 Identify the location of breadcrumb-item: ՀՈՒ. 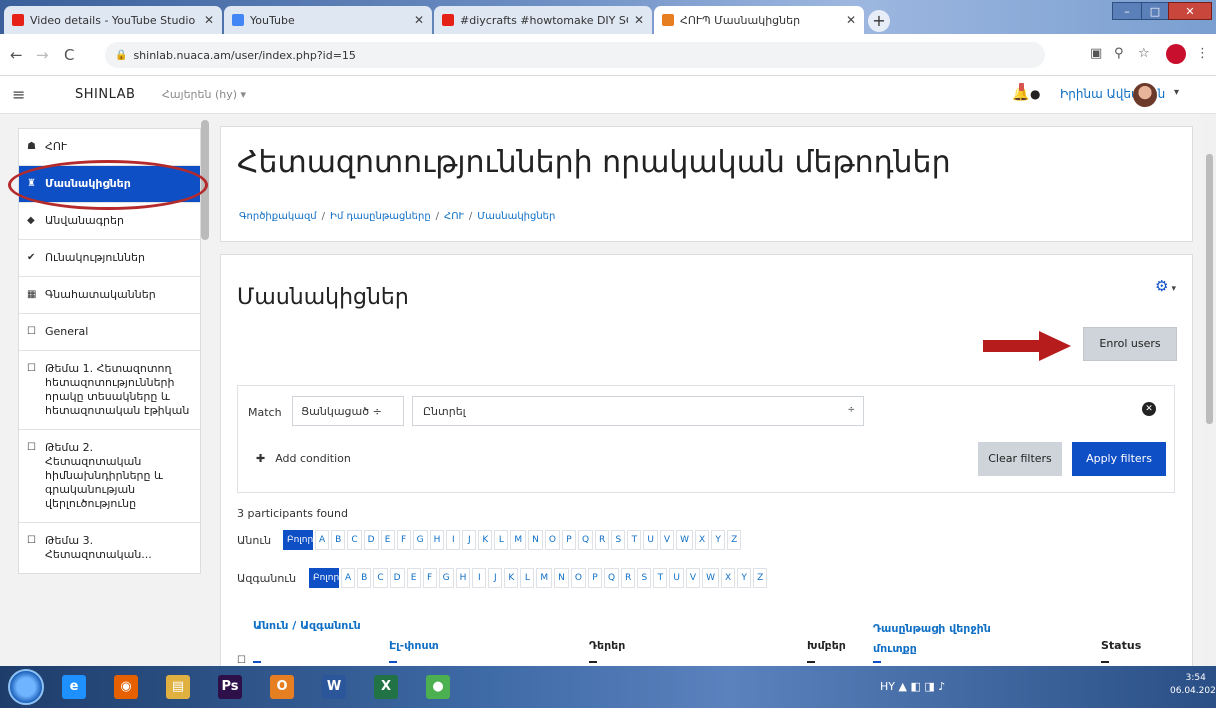
(454, 216).